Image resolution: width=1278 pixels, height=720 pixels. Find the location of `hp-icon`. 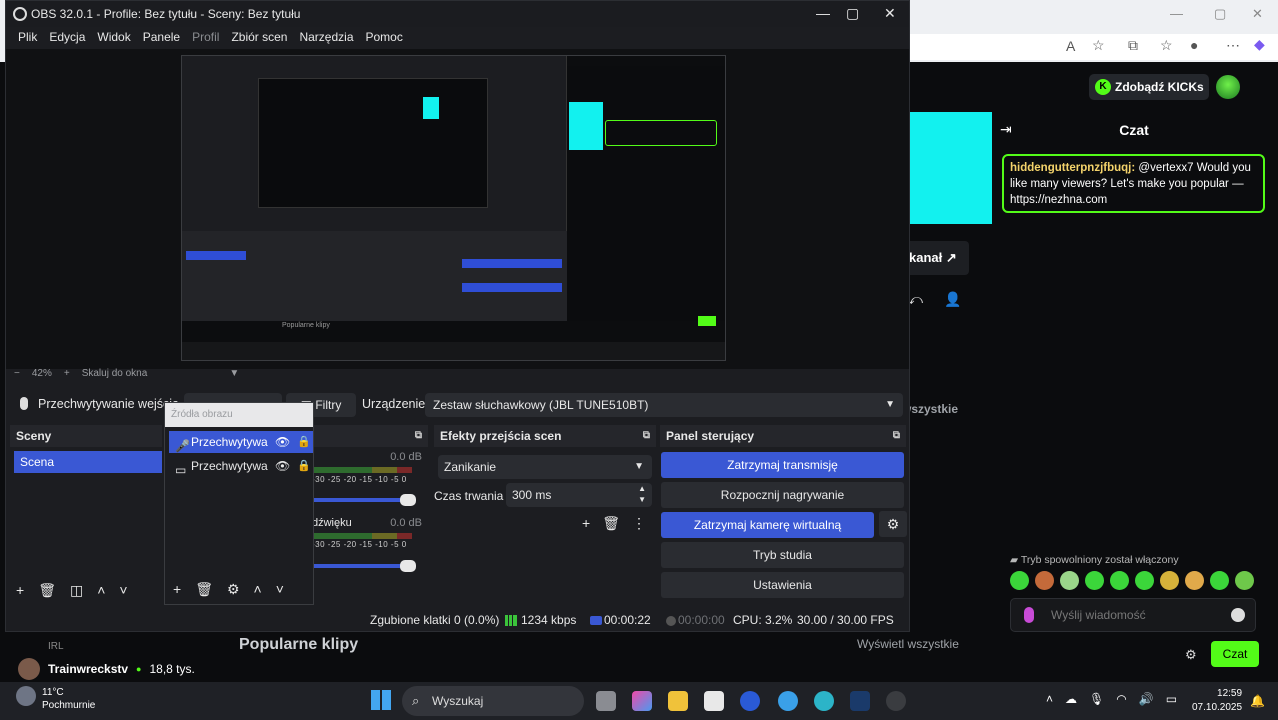

hp-icon is located at coordinates (750, 701).